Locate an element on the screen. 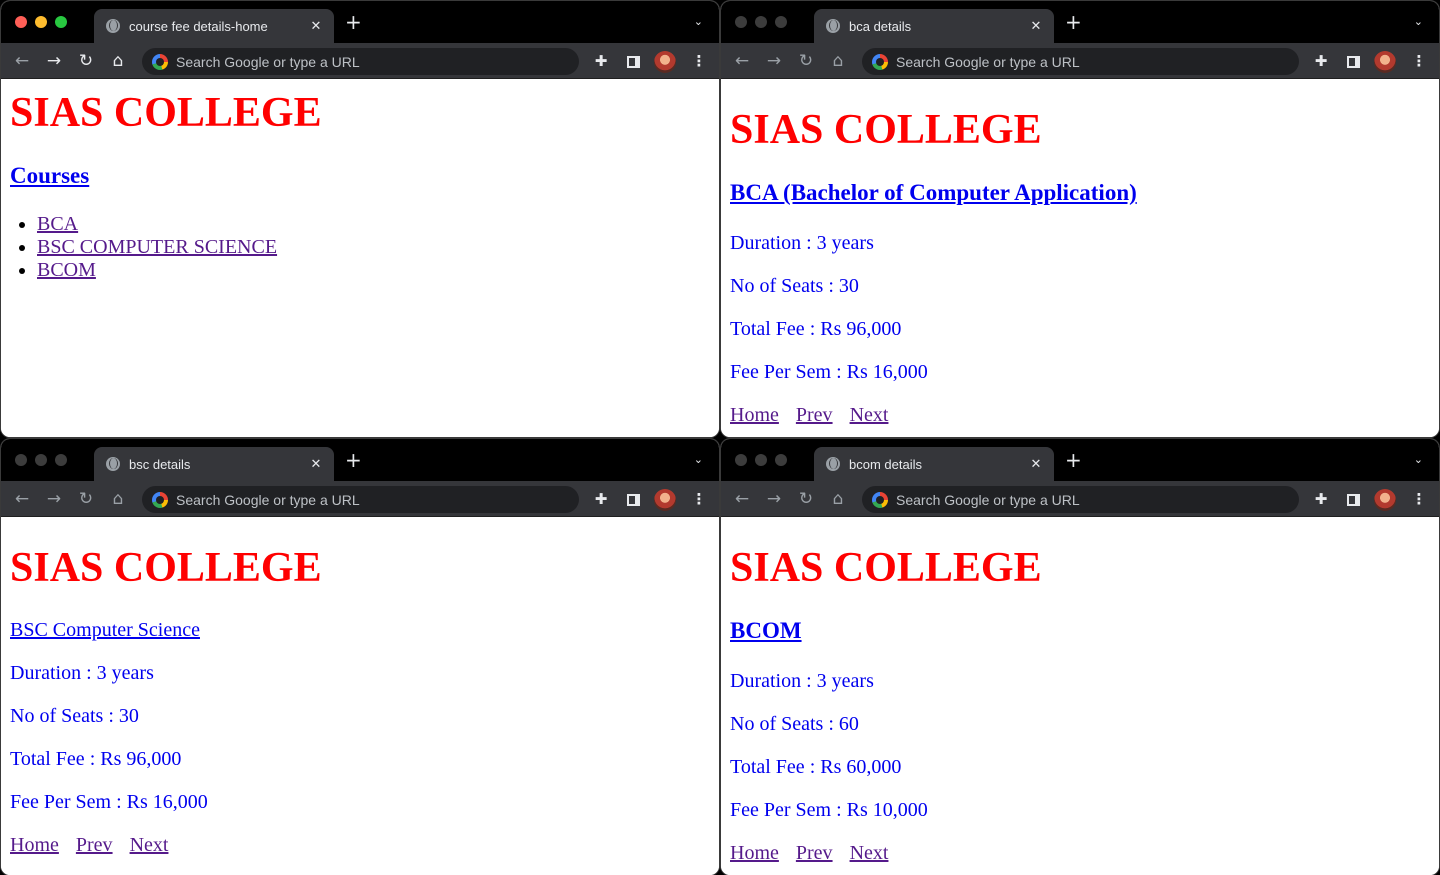 This screenshot has height=875, width=1440. browser-tab: bcom details ✕ is located at coordinates (934, 464).